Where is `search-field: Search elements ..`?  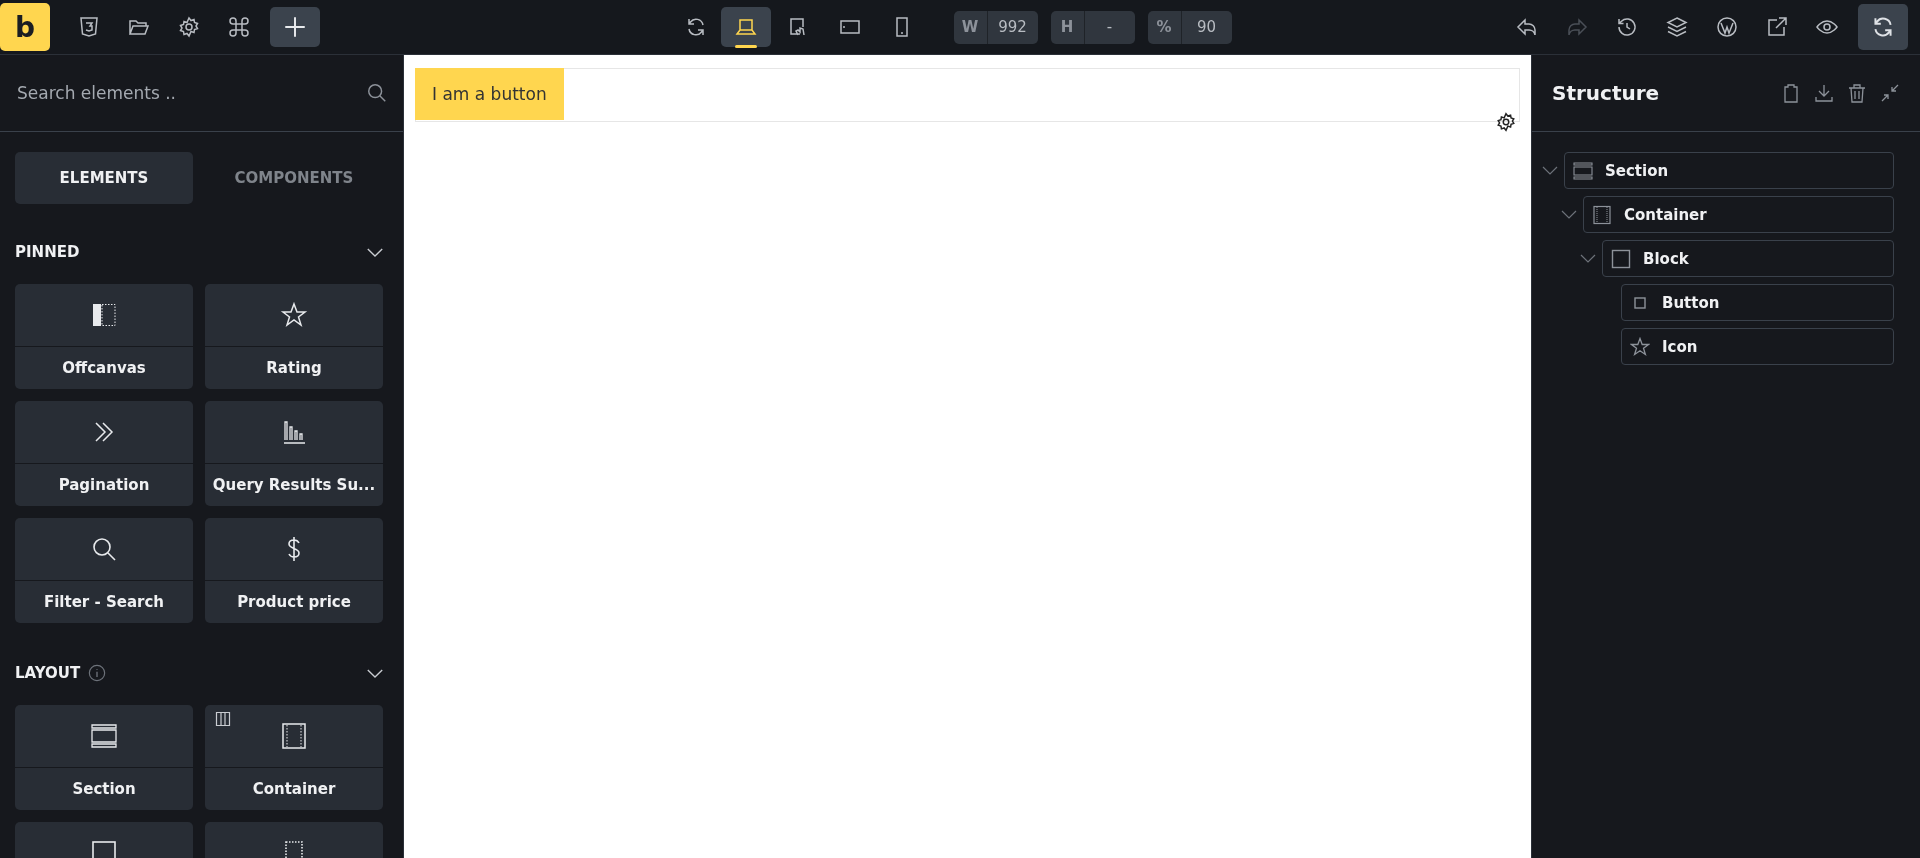 search-field: Search elements .. is located at coordinates (190, 93).